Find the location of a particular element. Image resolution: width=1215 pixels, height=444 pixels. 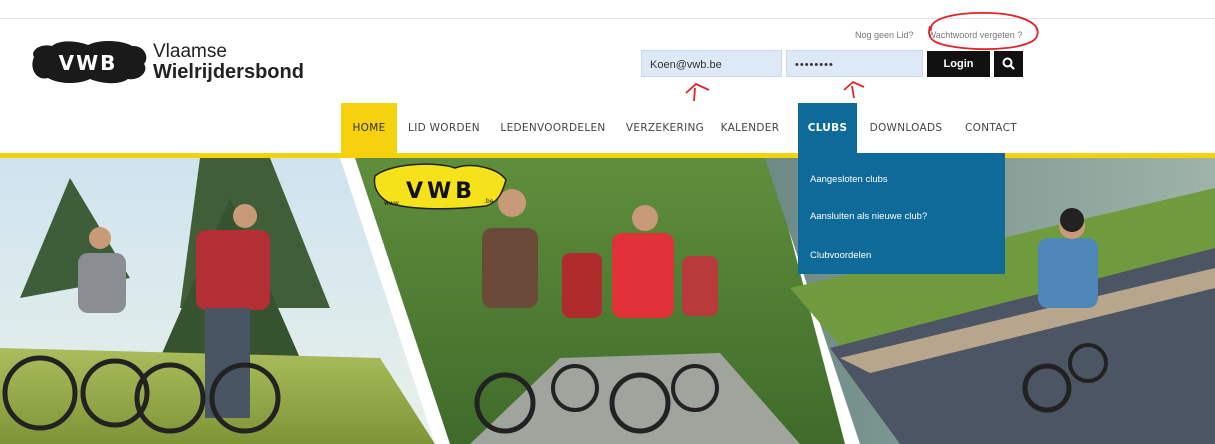

brand-name: Vlaamse Wielrijdersbond is located at coordinates (228, 62).